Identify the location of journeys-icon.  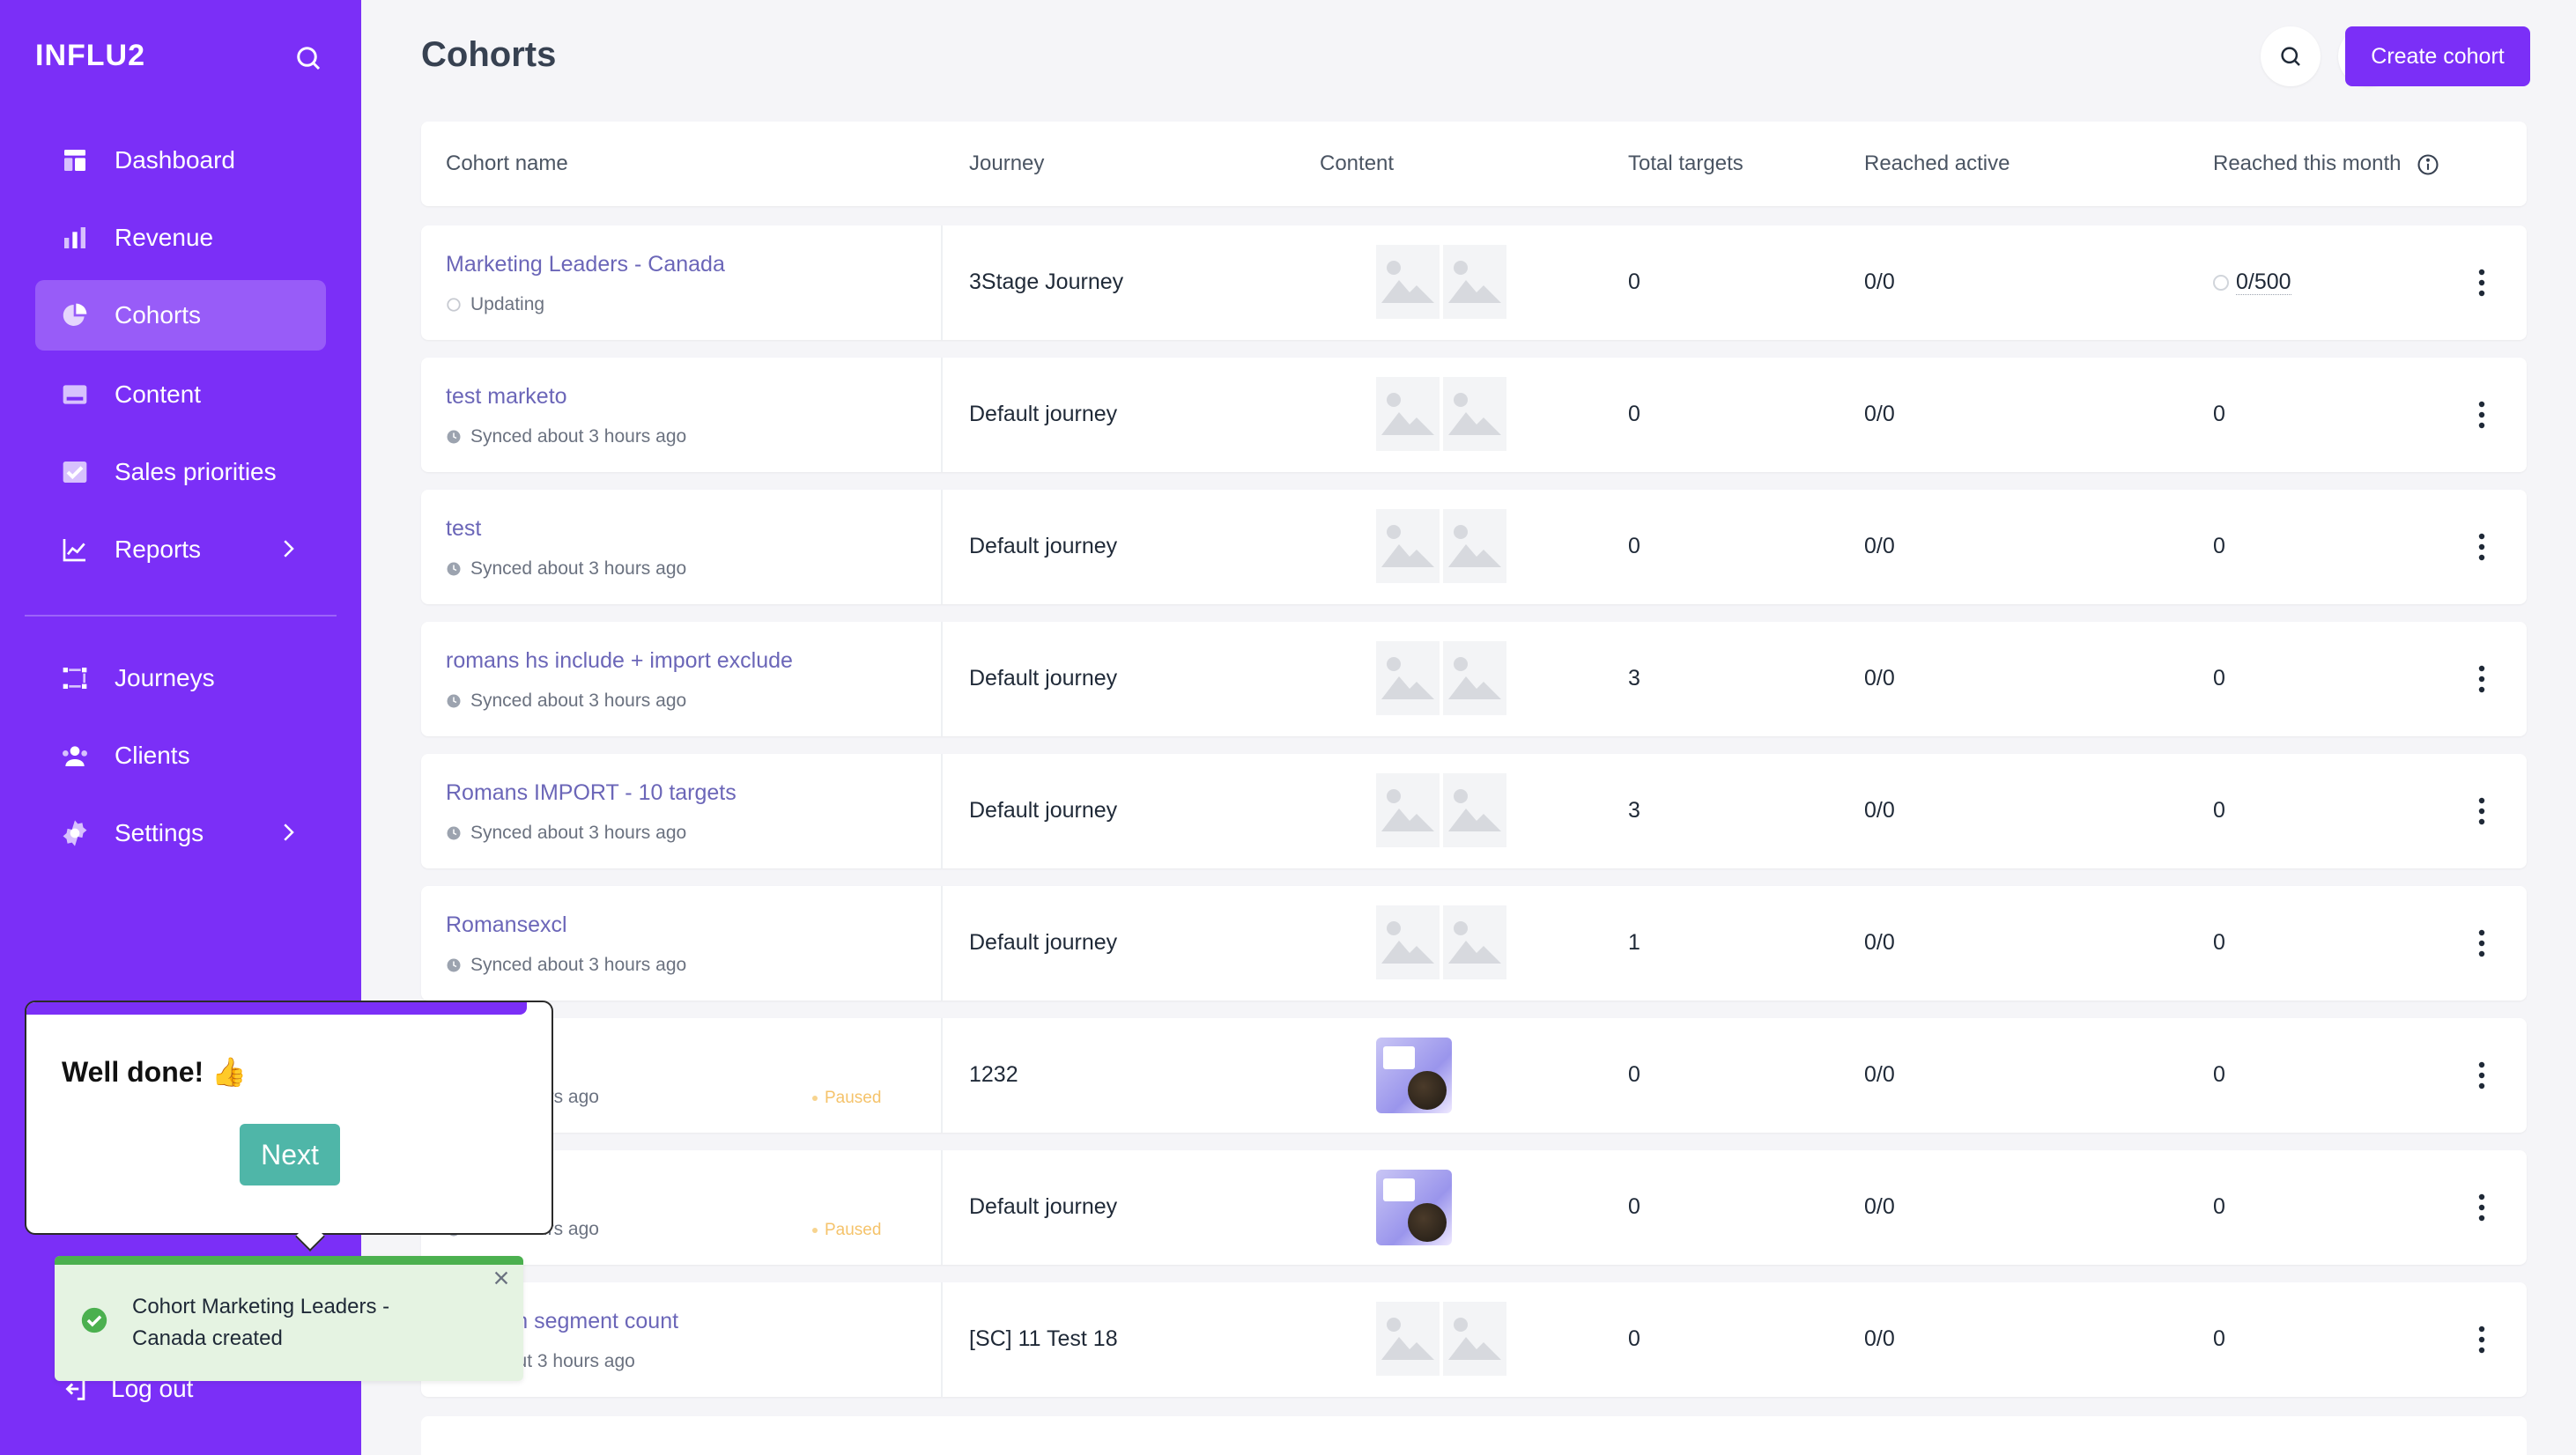
(75, 678).